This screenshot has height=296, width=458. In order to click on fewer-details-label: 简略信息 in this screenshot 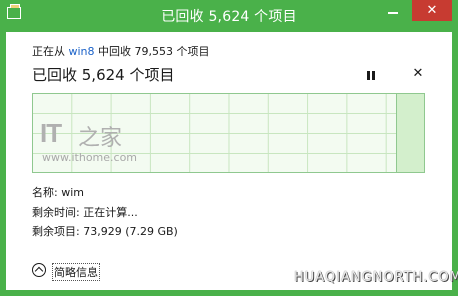, I will do `click(76, 272)`.